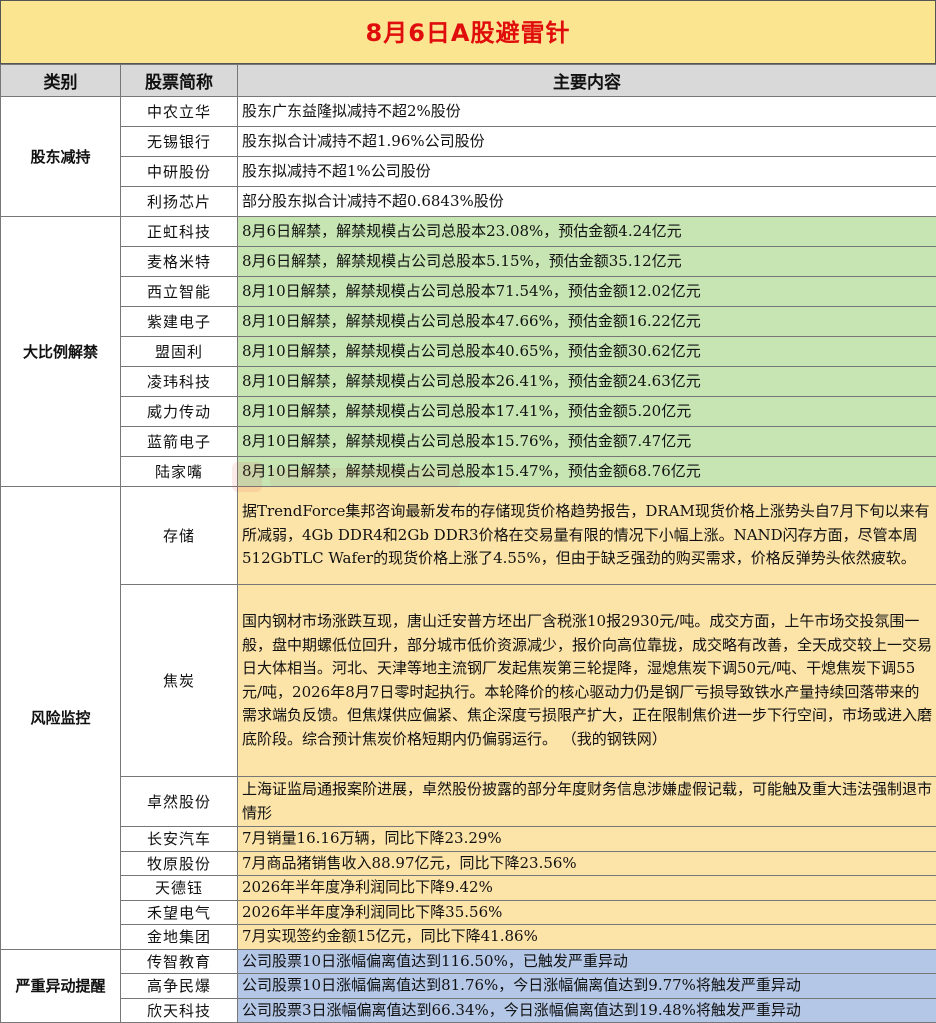 The image size is (936, 1023). What do you see at coordinates (179, 142) in the screenshot?
I see `stock-name: 无锡银行` at bounding box center [179, 142].